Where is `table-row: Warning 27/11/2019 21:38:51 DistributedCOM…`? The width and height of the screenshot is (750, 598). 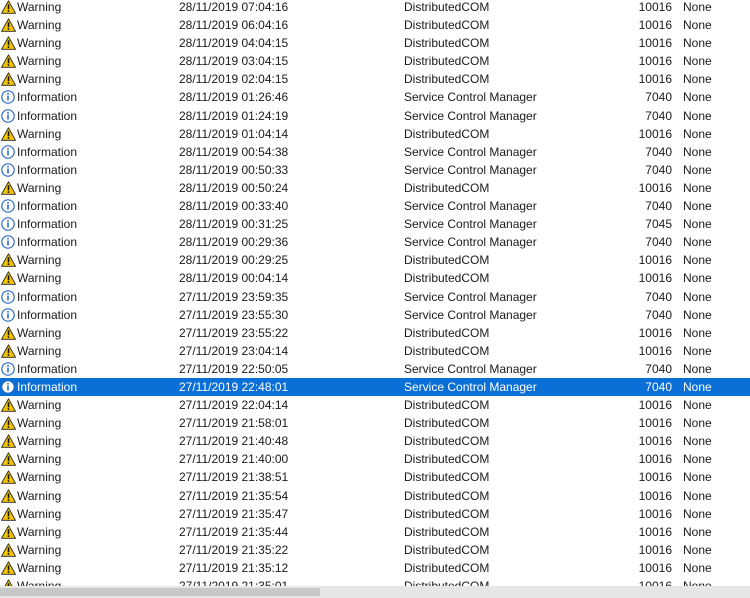 table-row: Warning 27/11/2019 21:38:51 DistributedCOM… is located at coordinates (375, 477).